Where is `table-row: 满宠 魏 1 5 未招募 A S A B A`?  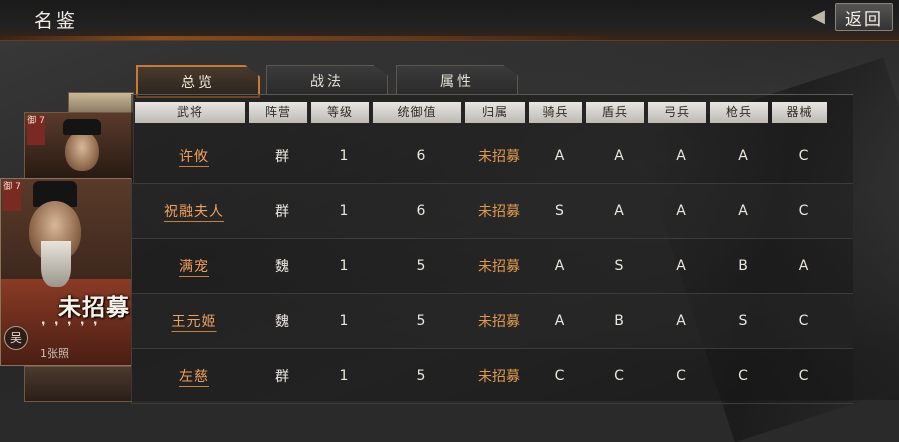 table-row: 满宠 魏 1 5 未招募 A S A B A is located at coordinates (492, 266).